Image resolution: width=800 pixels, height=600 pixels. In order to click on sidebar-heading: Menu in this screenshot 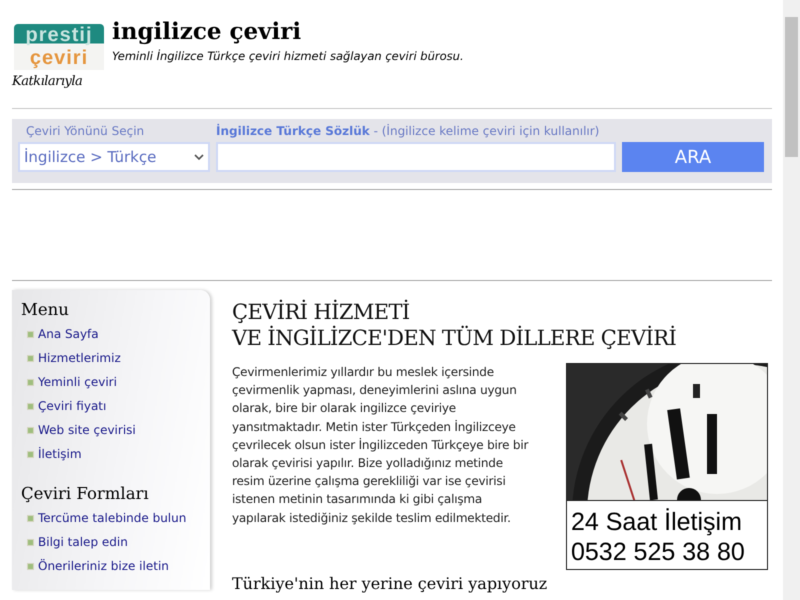, I will do `click(45, 310)`.